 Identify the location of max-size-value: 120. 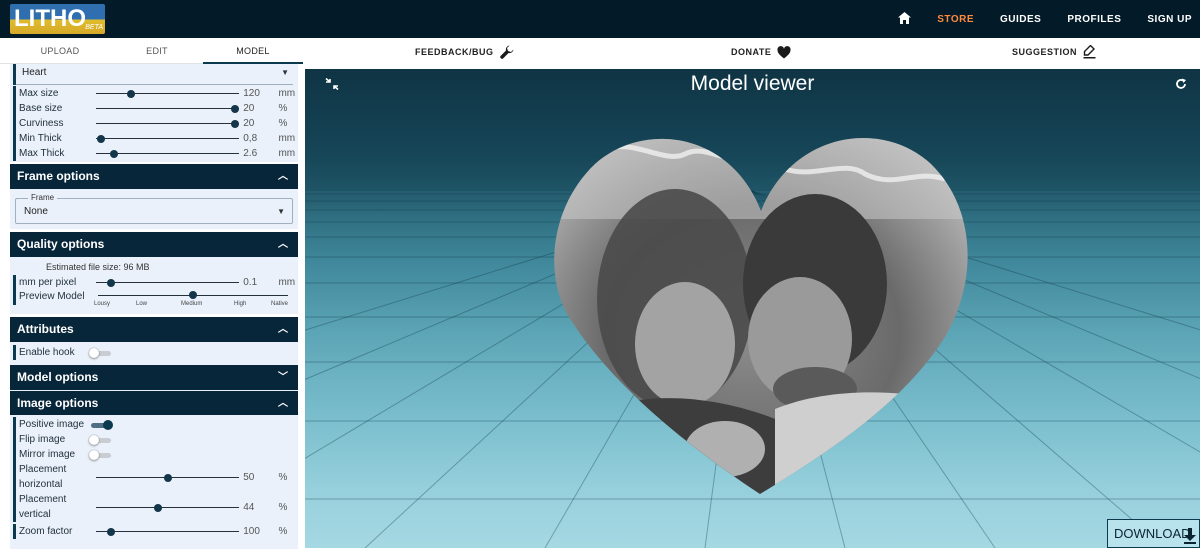
(251, 93).